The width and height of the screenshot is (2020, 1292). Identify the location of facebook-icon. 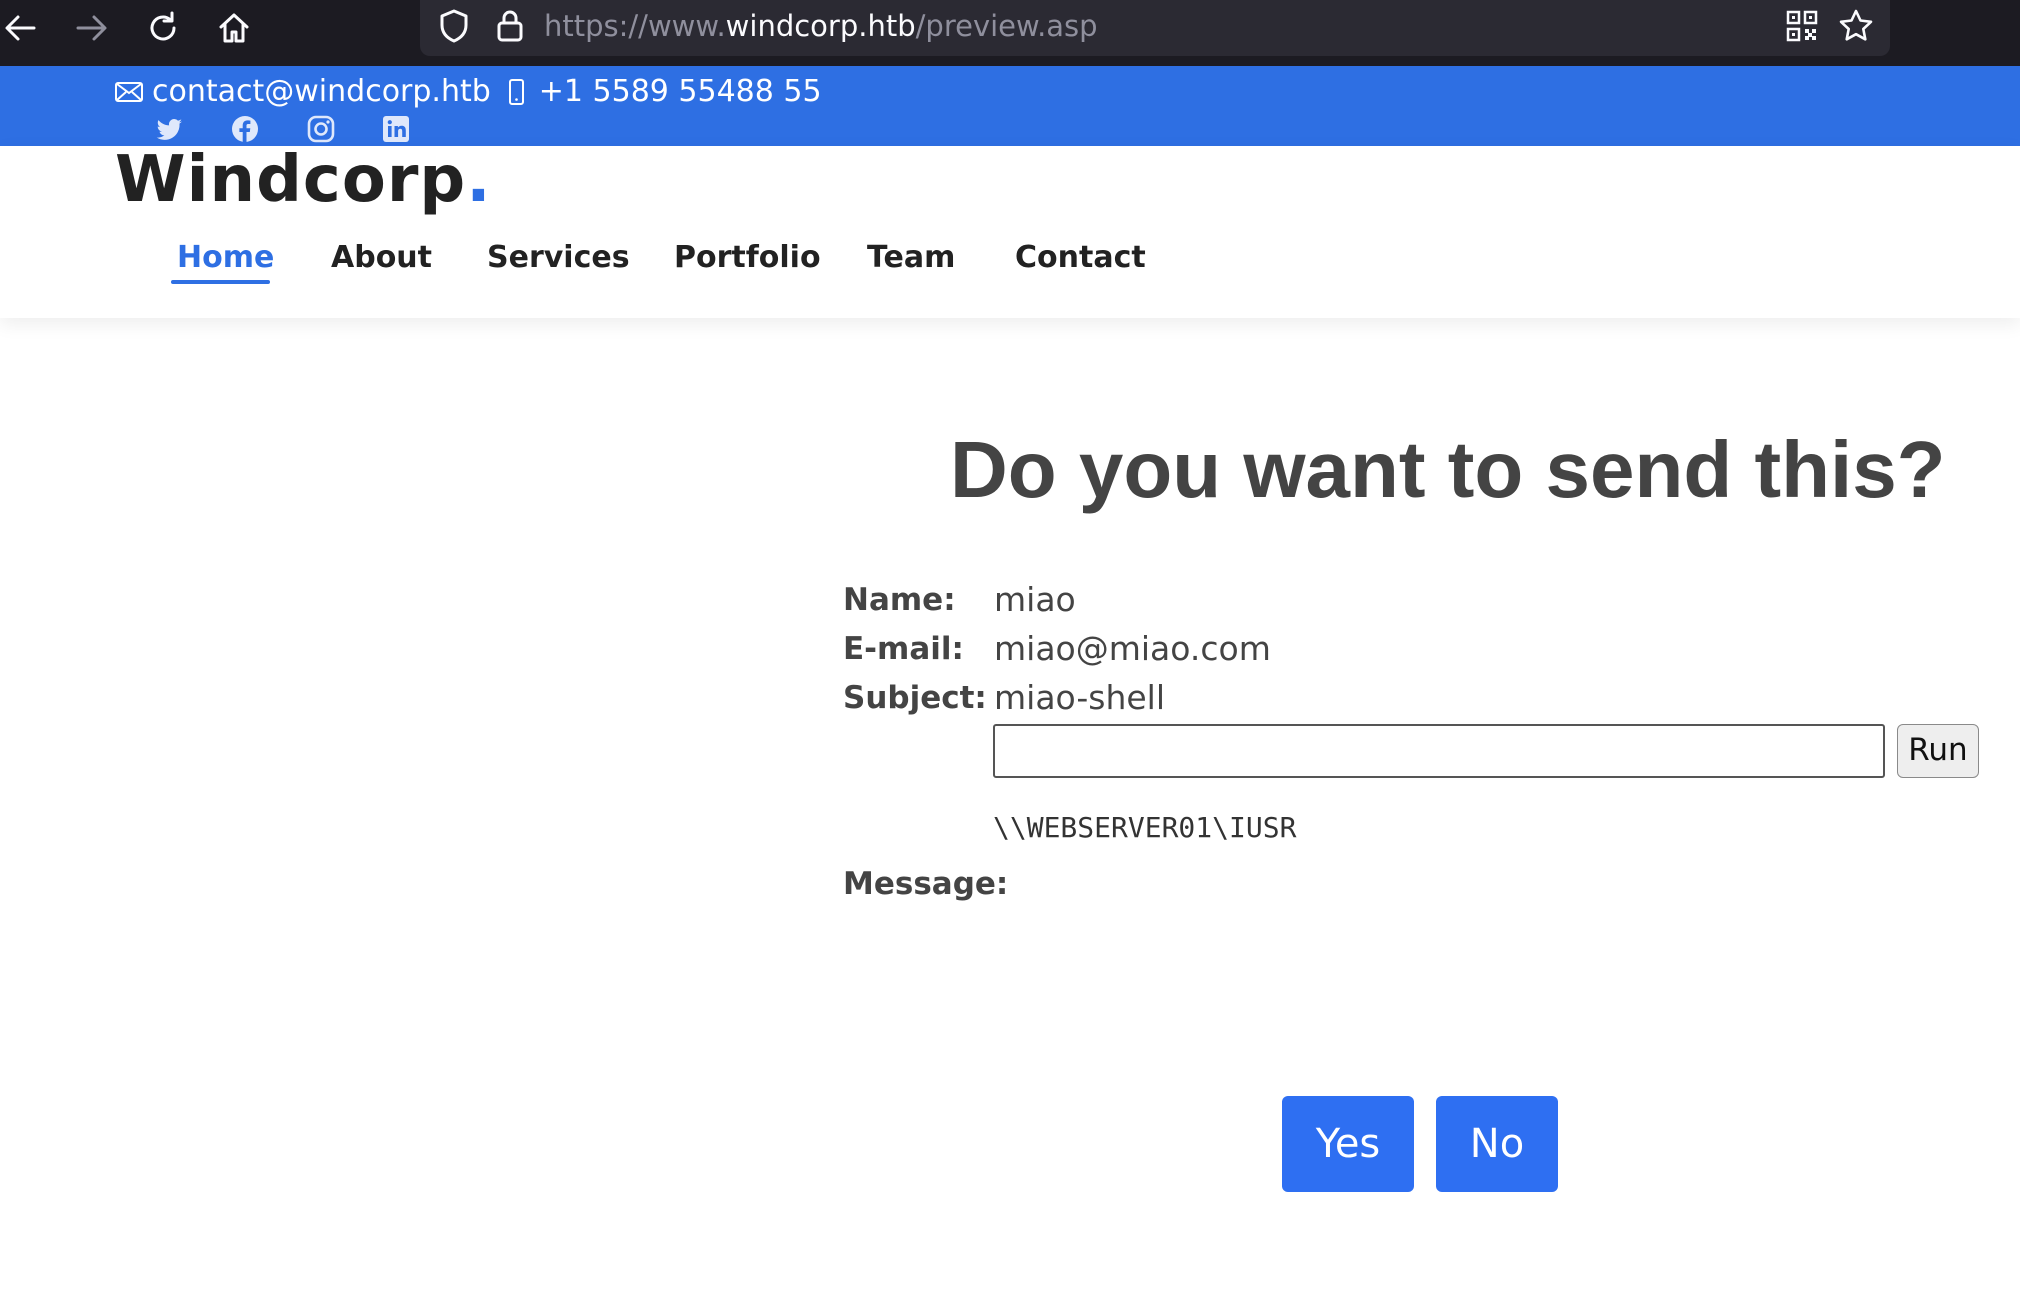
(245, 129).